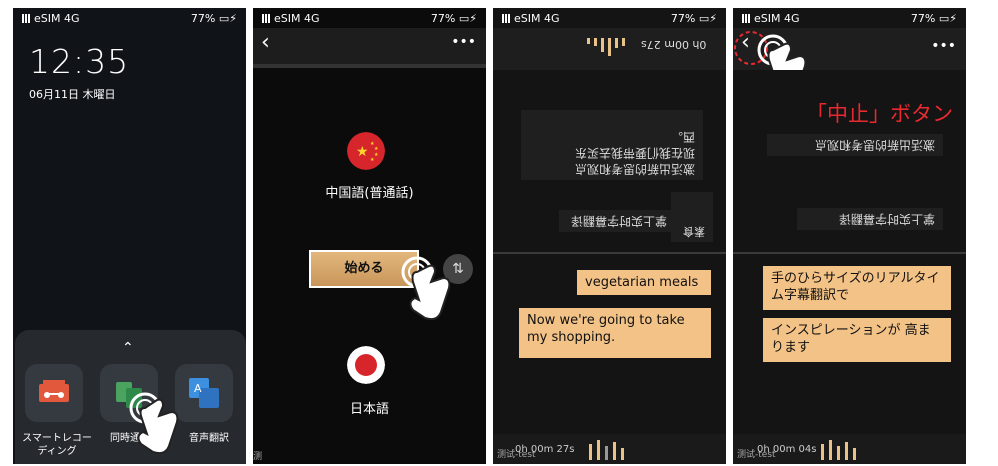 This screenshot has height=466, width=998. I want to click on timer: 0h 00m 04s, so click(787, 449).